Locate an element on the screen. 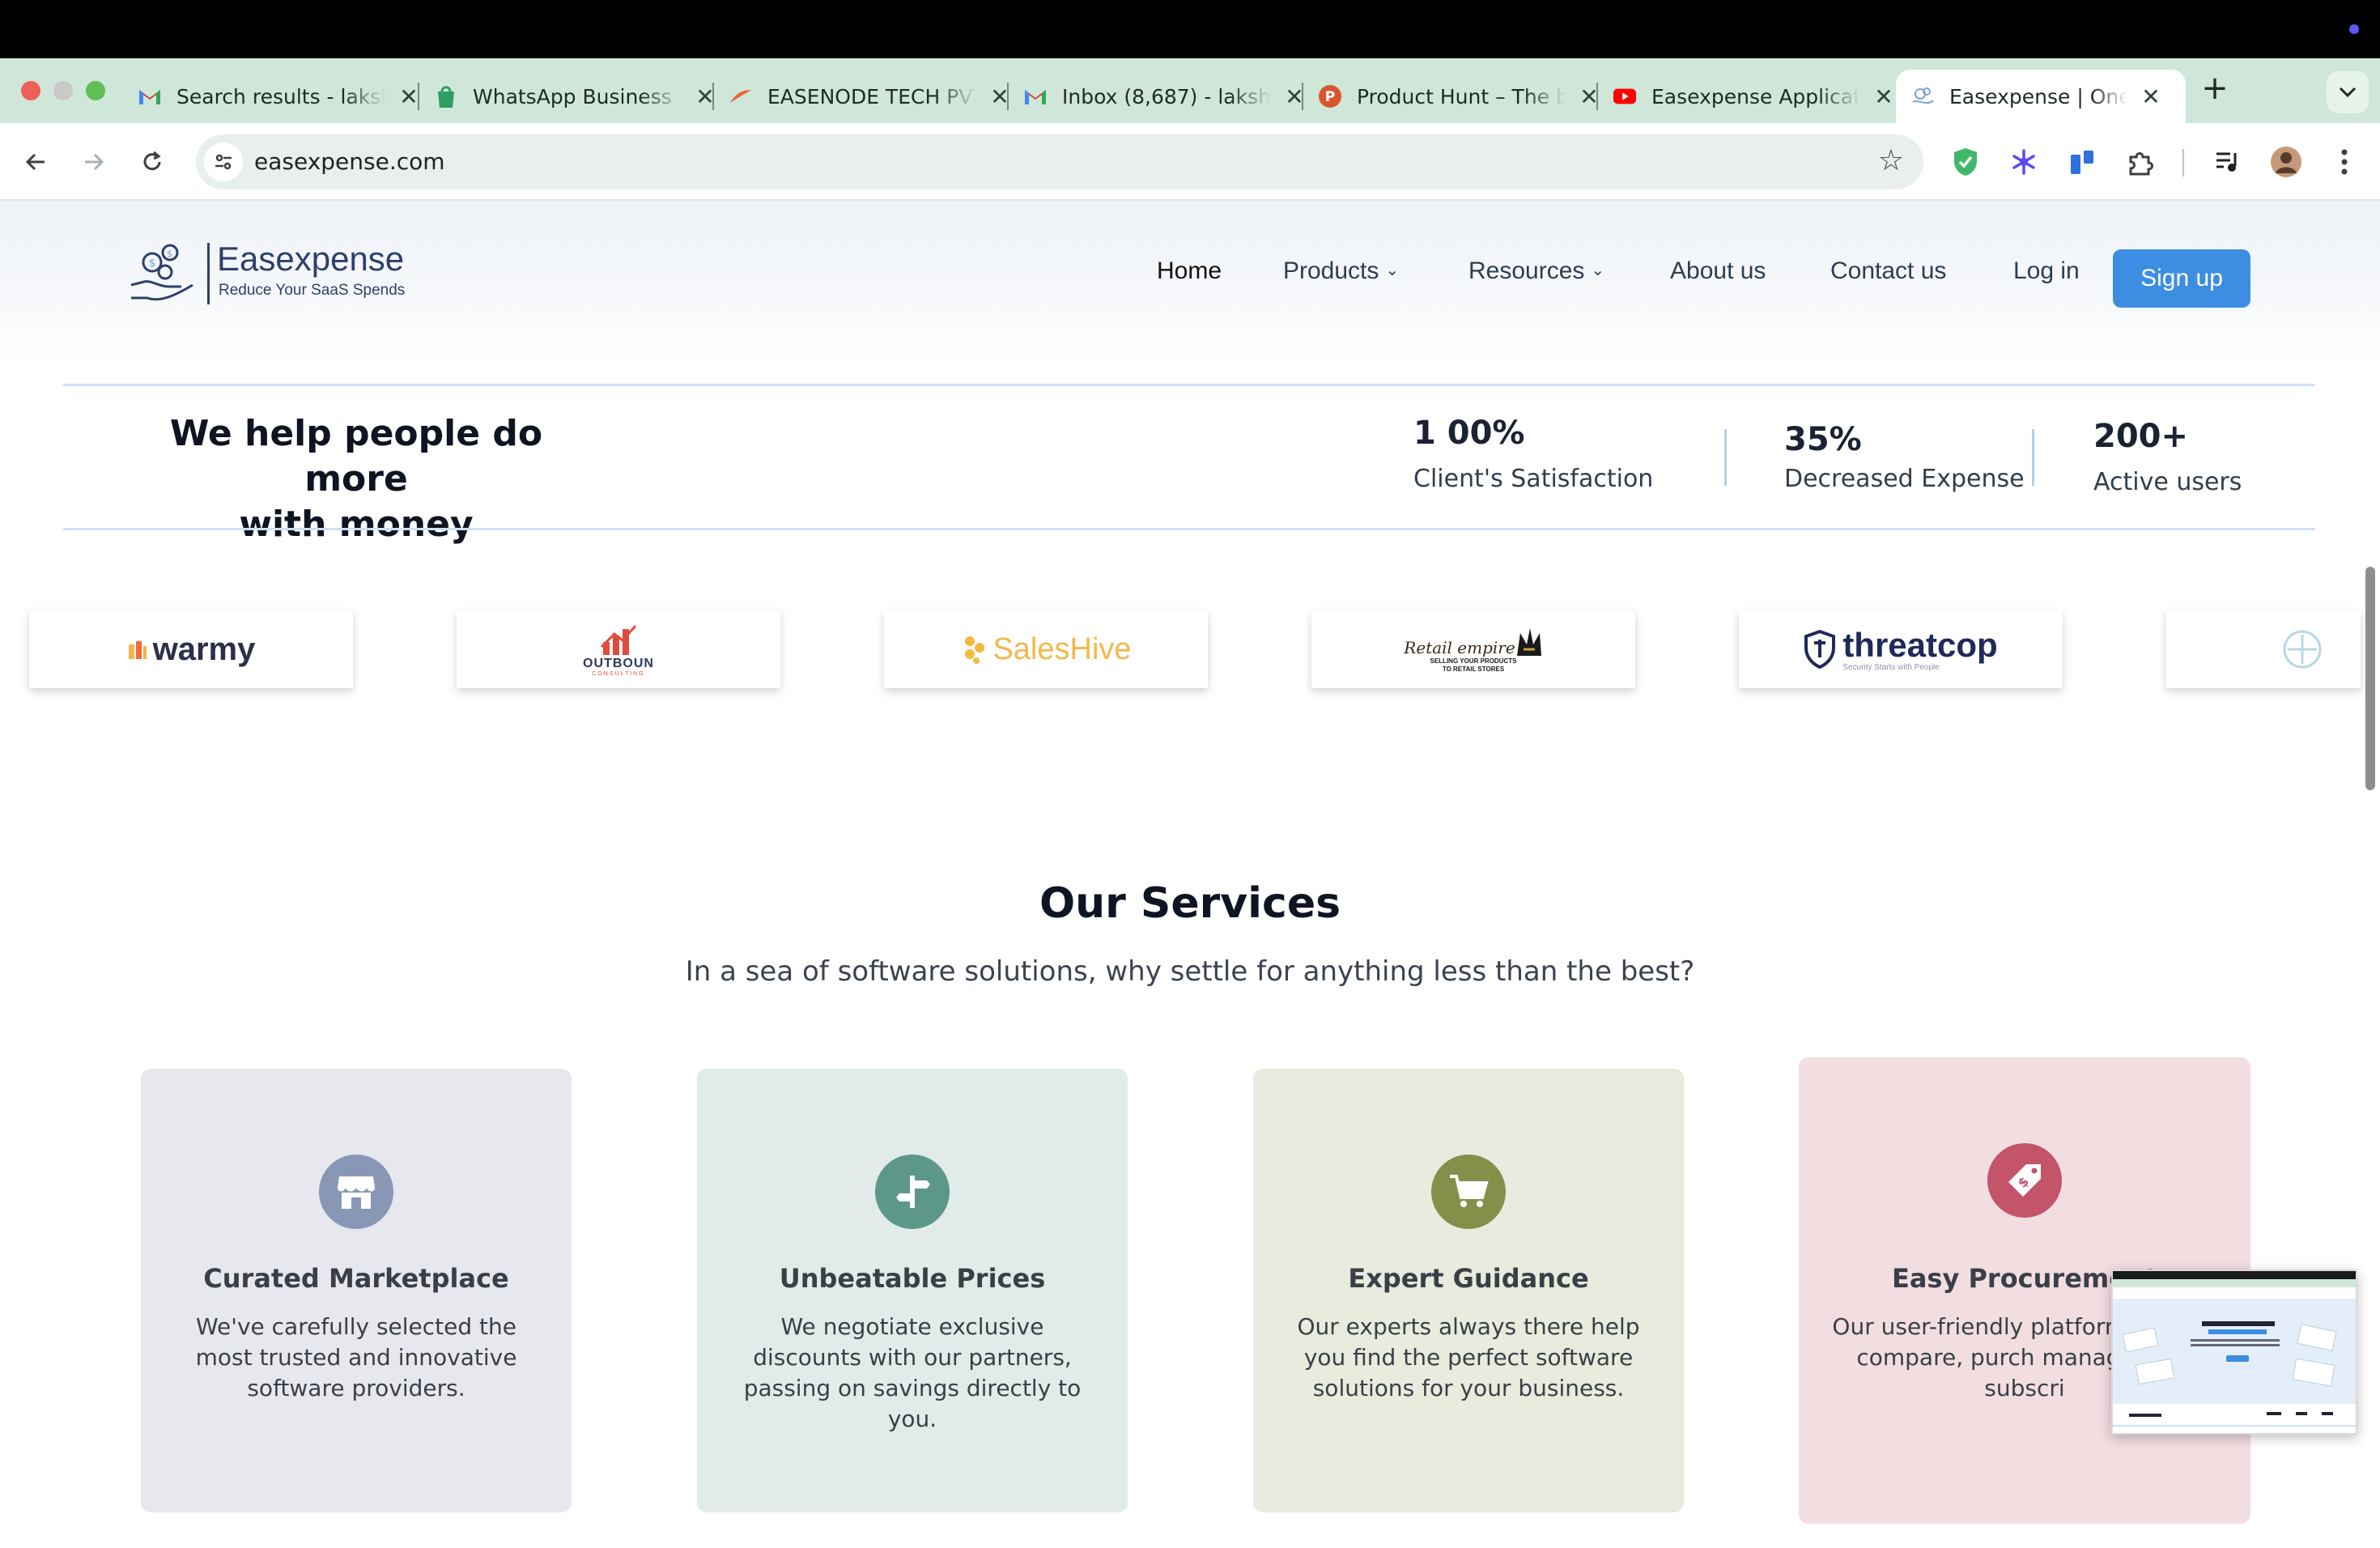 The image size is (2380, 1548). threatcop-shield-icon is located at coordinates (1820, 650).